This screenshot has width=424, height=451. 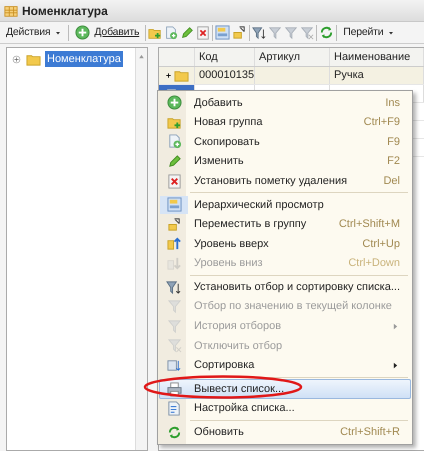 What do you see at coordinates (168, 75) in the screenshot?
I see `plus-mark-icon` at bounding box center [168, 75].